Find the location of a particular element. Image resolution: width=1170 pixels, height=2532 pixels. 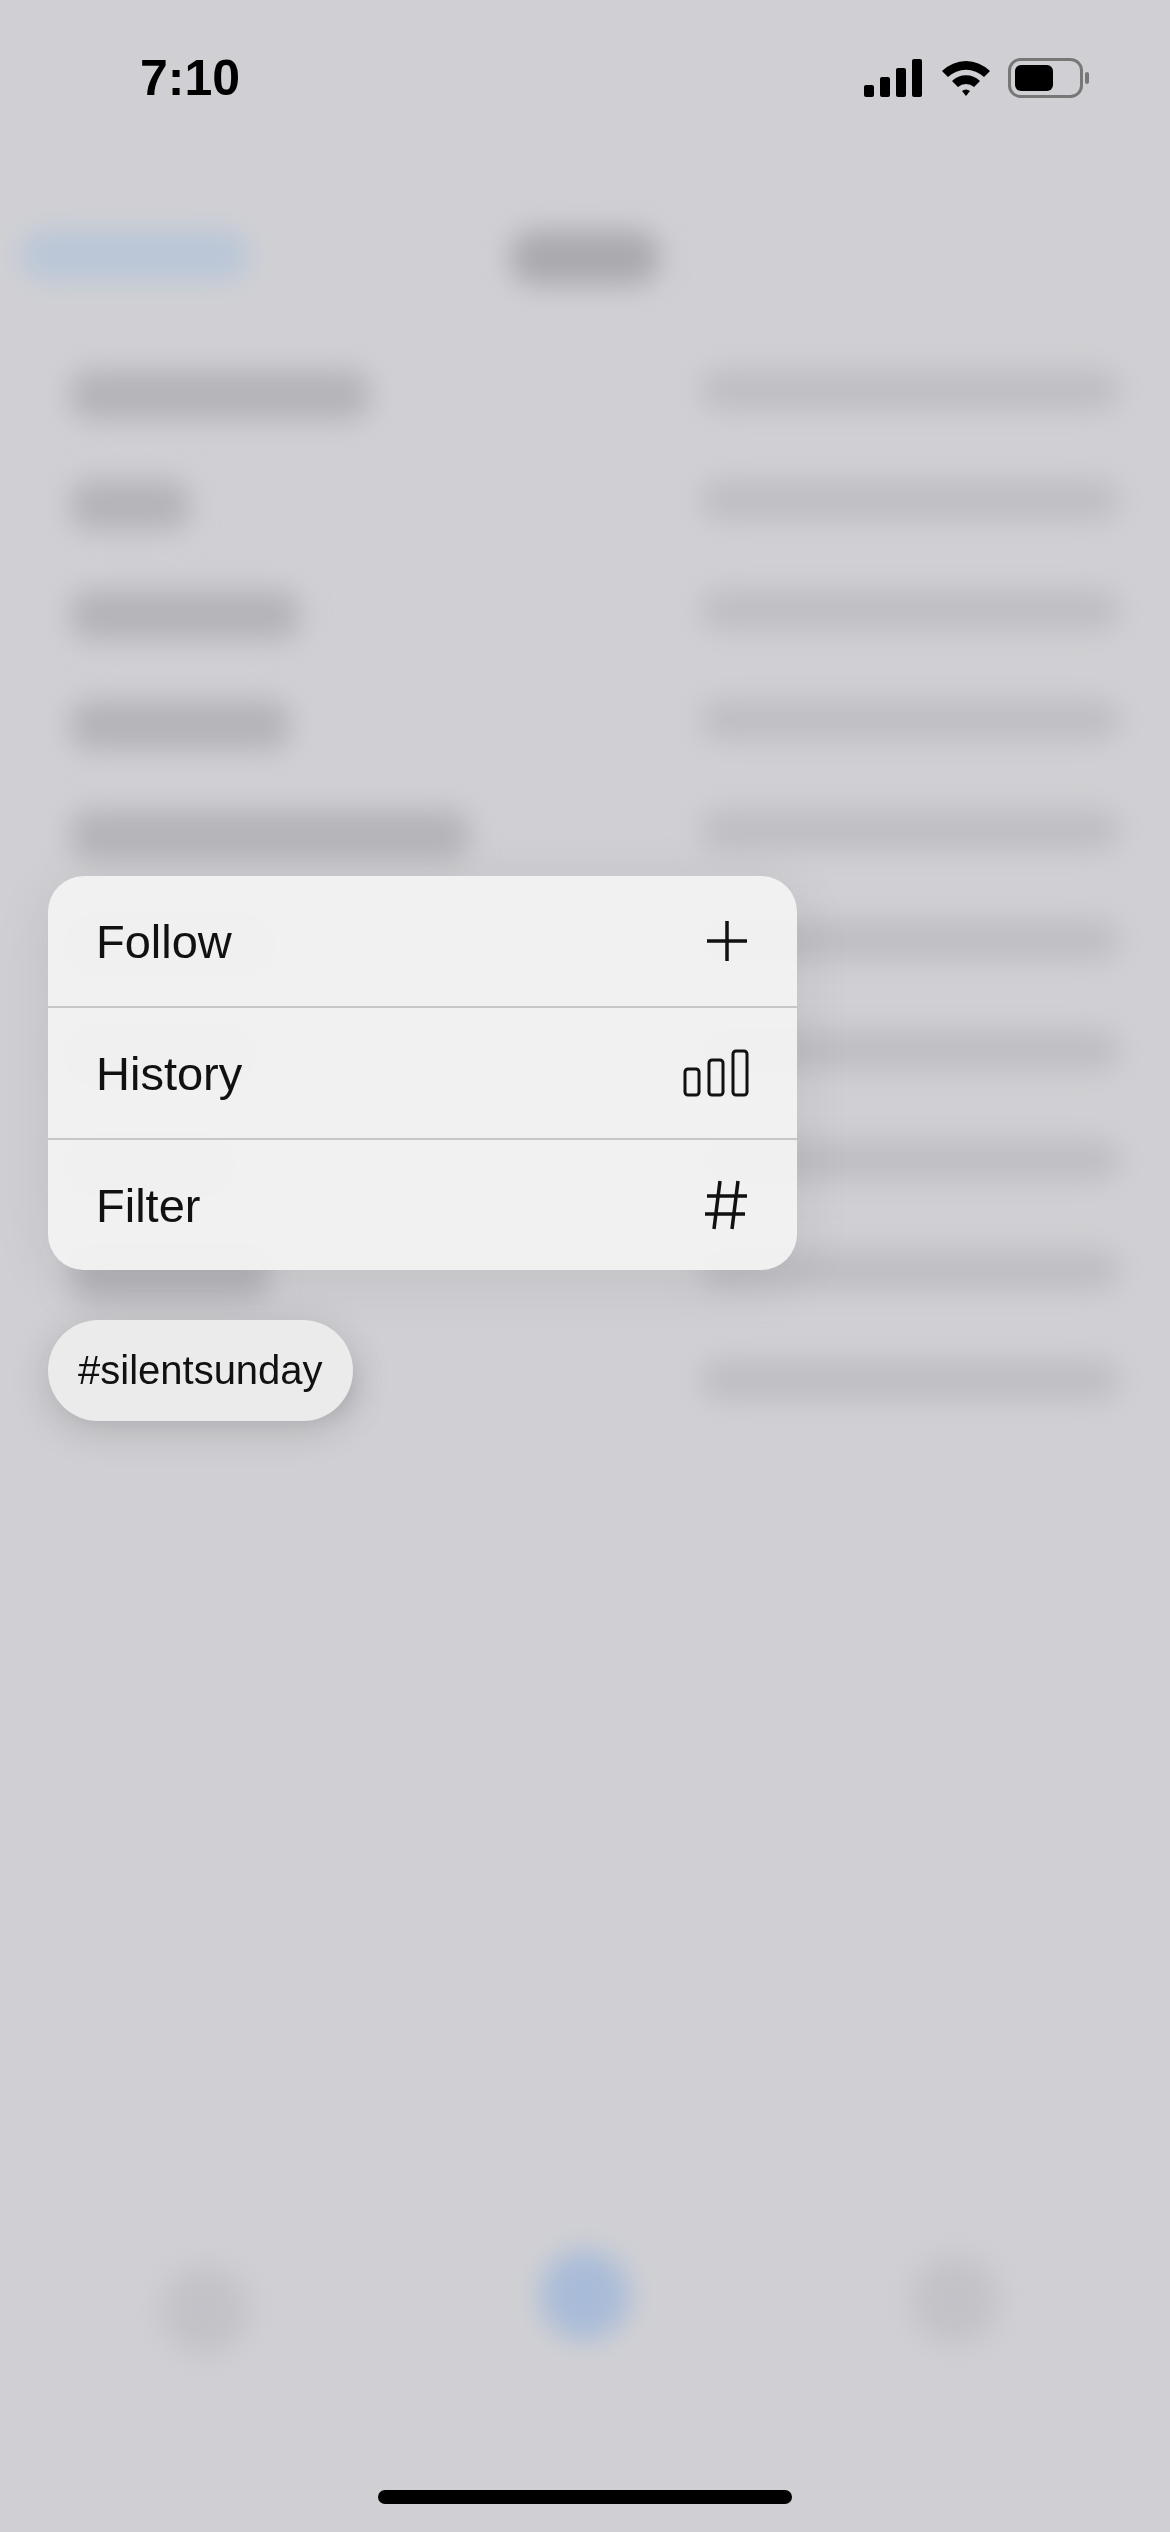

menu-item: Filter is located at coordinates (422, 1205).